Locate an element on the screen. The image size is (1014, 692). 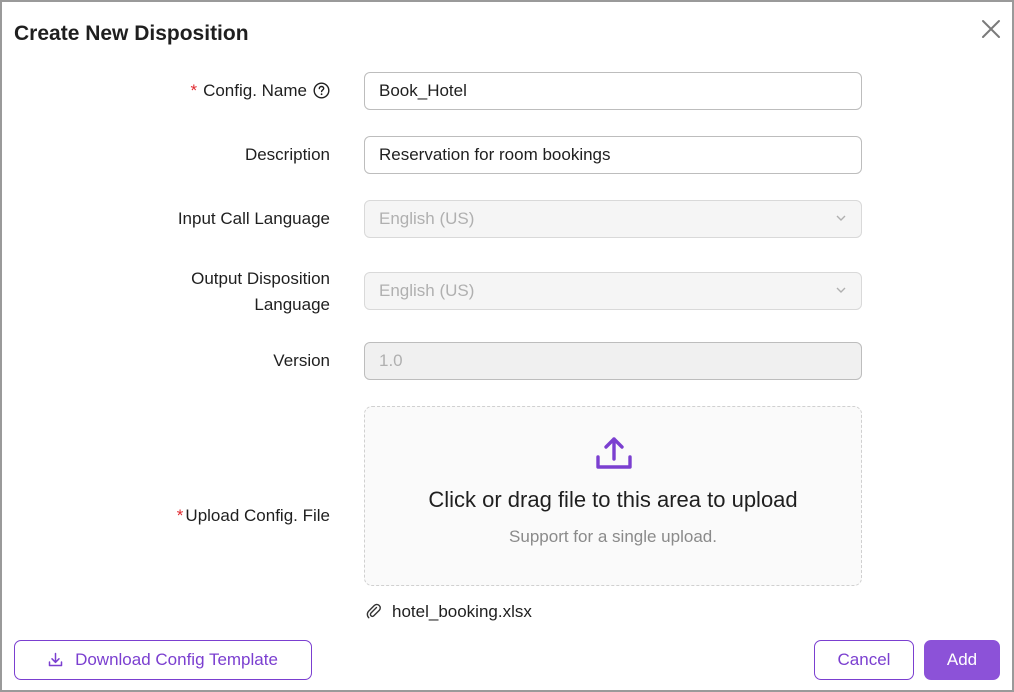
config-name-label-text: Config. Name is located at coordinates (255, 90).